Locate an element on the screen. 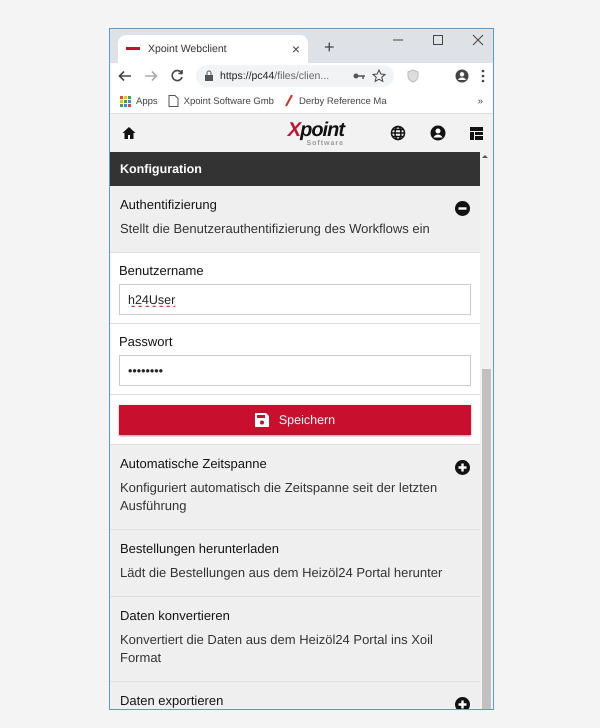  bookmark-link: Xpoint Software Gmb is located at coordinates (221, 101).